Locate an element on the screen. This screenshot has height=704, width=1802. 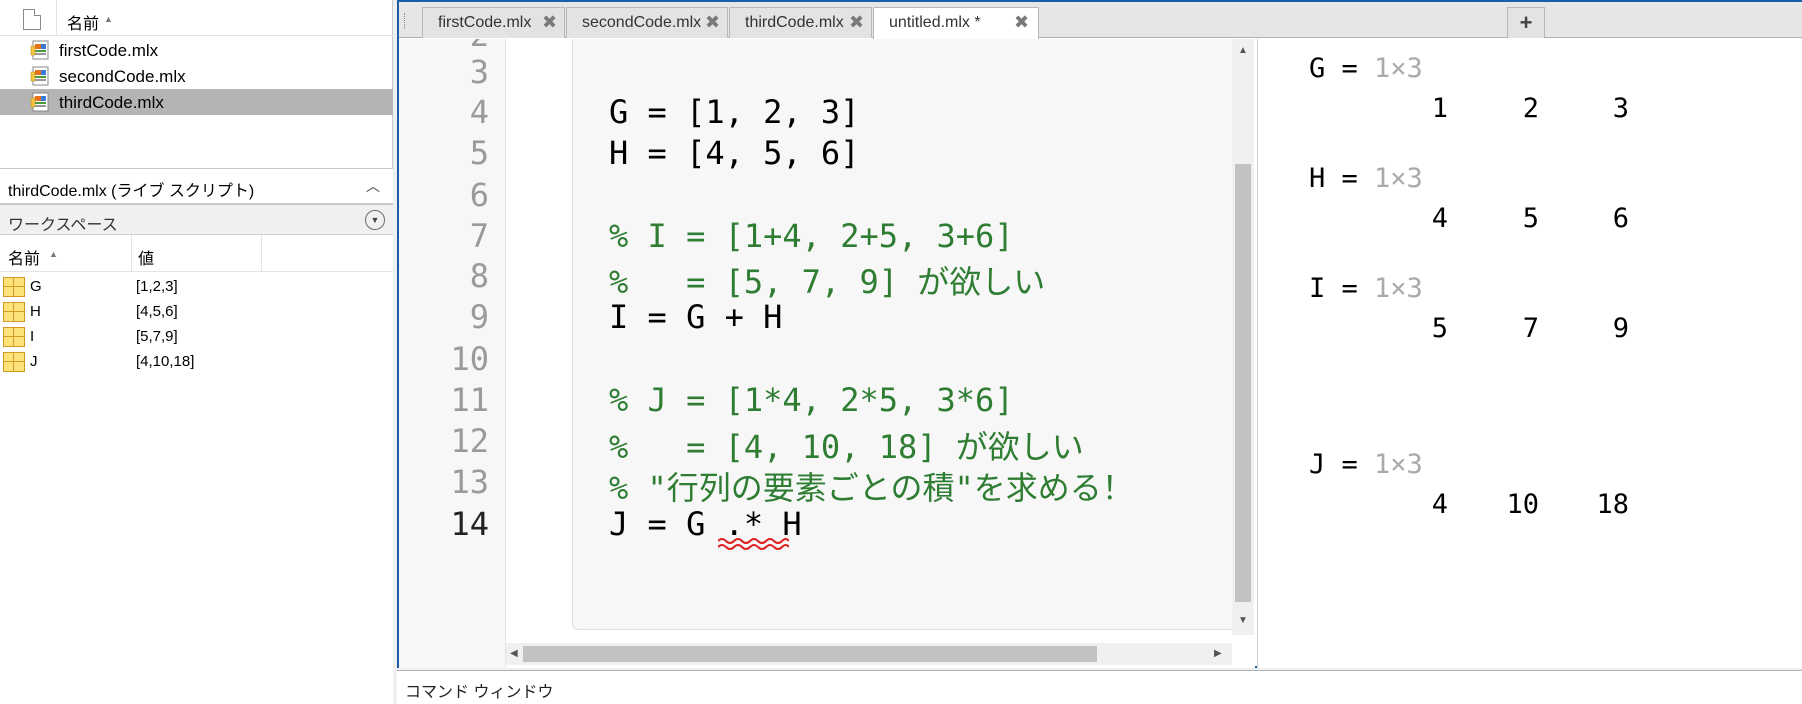
tab-secondcode: secondCode.mlx ✖ is located at coordinates (647, 22).